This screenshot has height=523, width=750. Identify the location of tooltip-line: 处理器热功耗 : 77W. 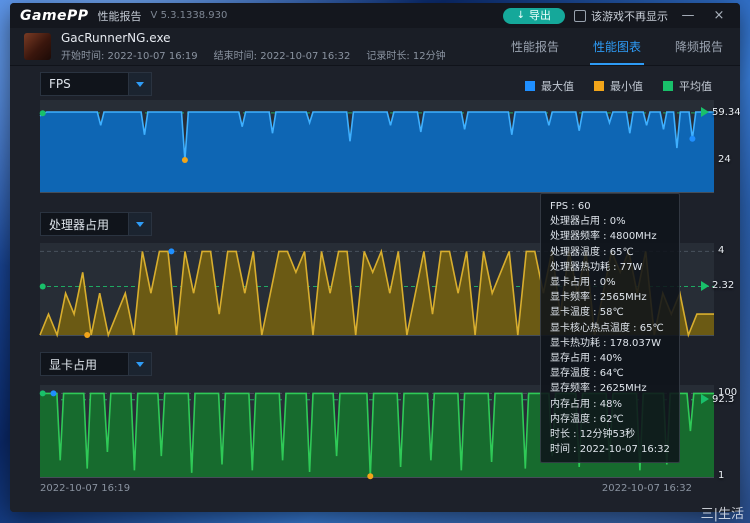
(596, 267).